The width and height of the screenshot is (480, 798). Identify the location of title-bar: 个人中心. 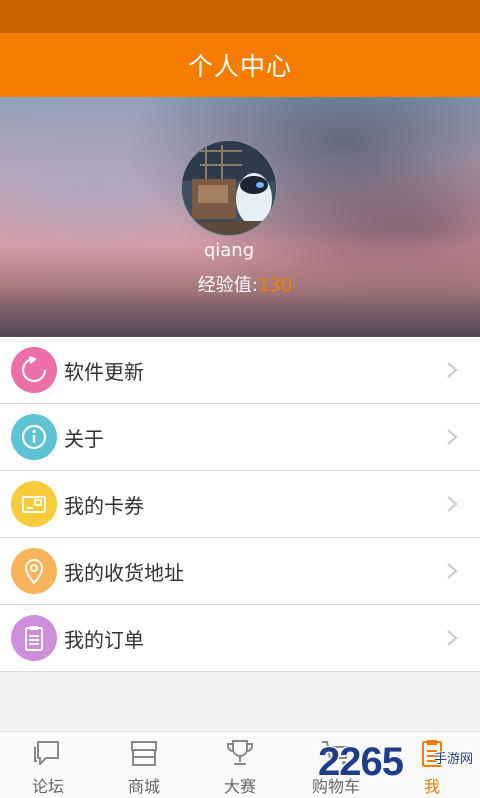
(240, 65).